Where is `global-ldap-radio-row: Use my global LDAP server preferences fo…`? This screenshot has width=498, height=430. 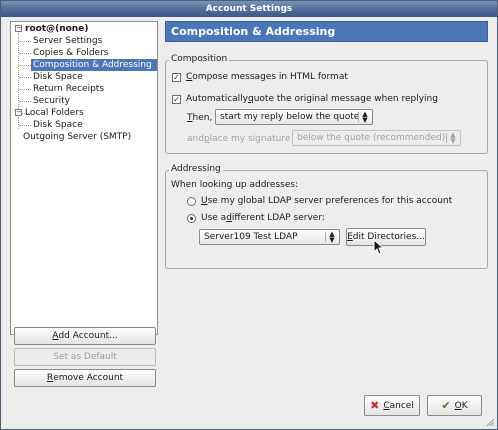
global-ldap-radio-row: Use my global LDAP server preferences fo… is located at coordinates (319, 201).